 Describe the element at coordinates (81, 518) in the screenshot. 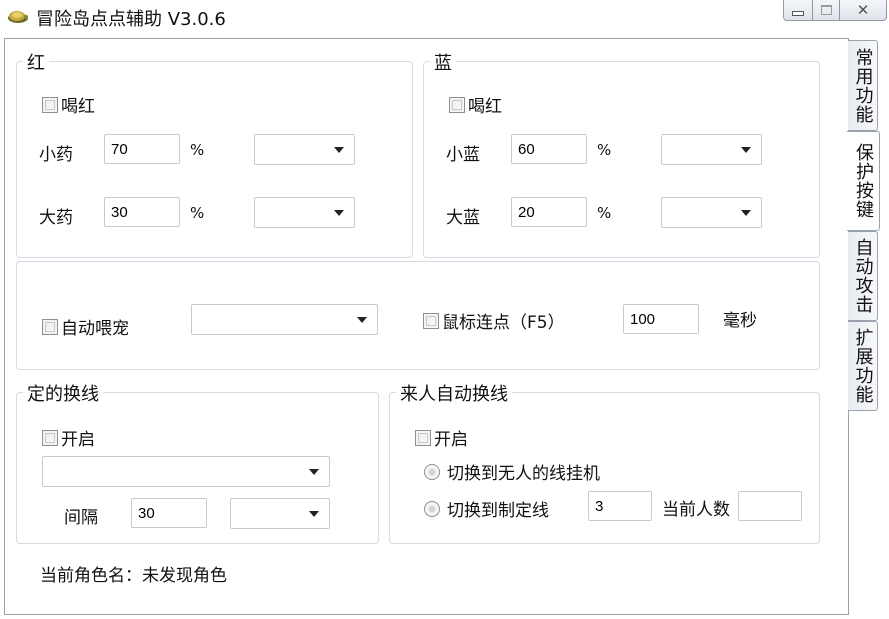

I see `interval-label: 间隔` at that location.